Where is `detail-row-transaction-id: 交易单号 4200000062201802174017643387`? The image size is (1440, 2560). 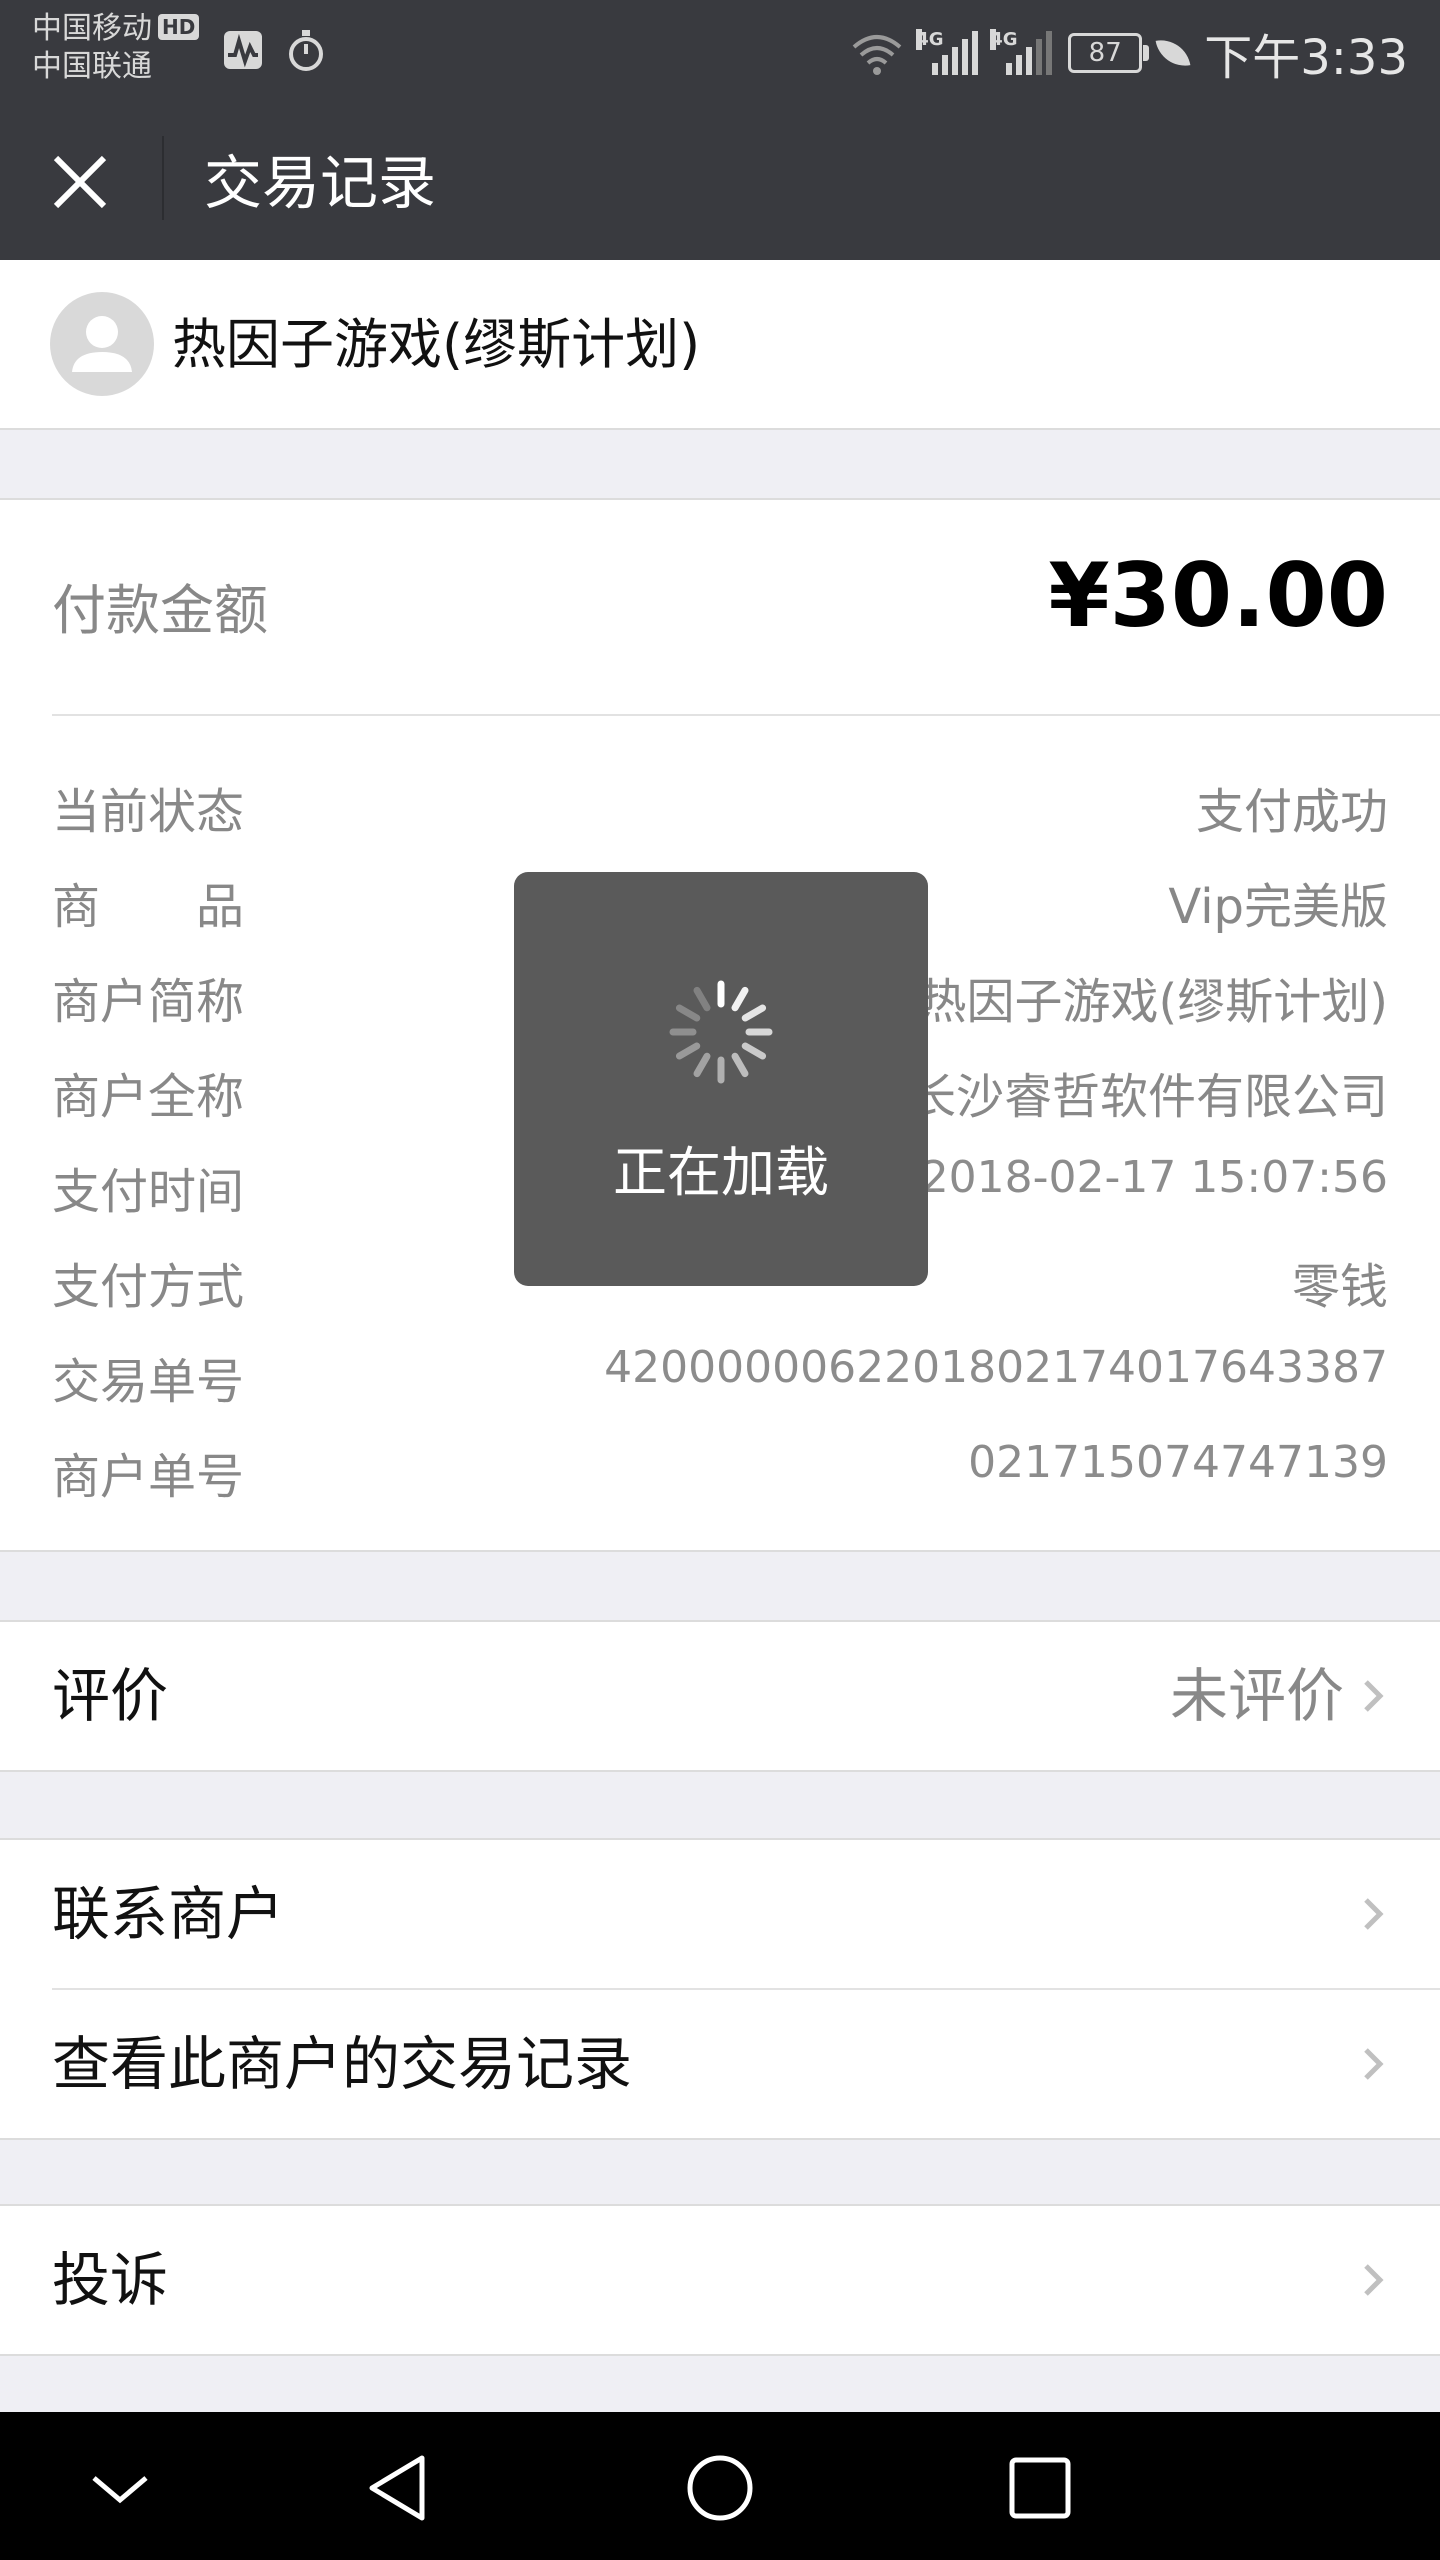 detail-row-transaction-id: 交易单号 4200000062201802174017643387 is located at coordinates (720, 1376).